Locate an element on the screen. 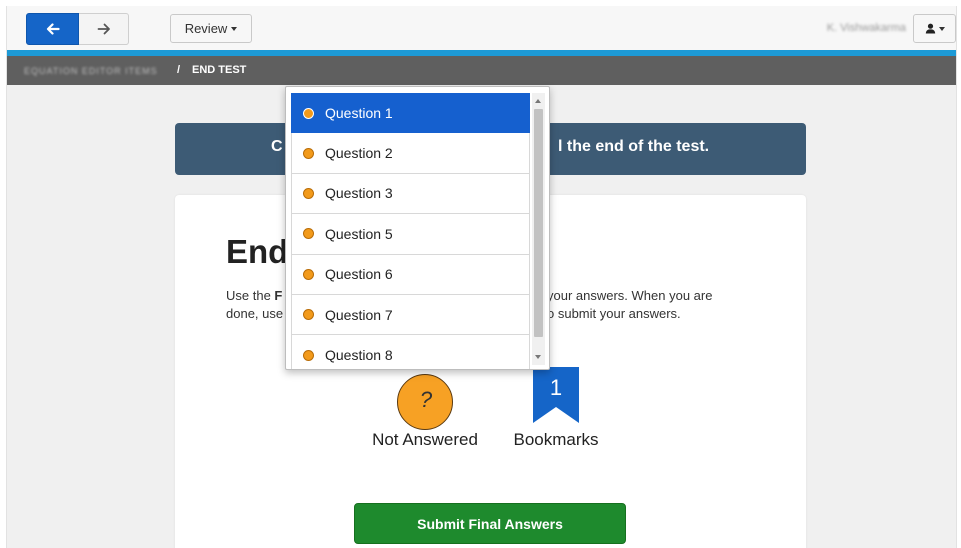 The image size is (961, 548). user-icon is located at coordinates (930, 28).